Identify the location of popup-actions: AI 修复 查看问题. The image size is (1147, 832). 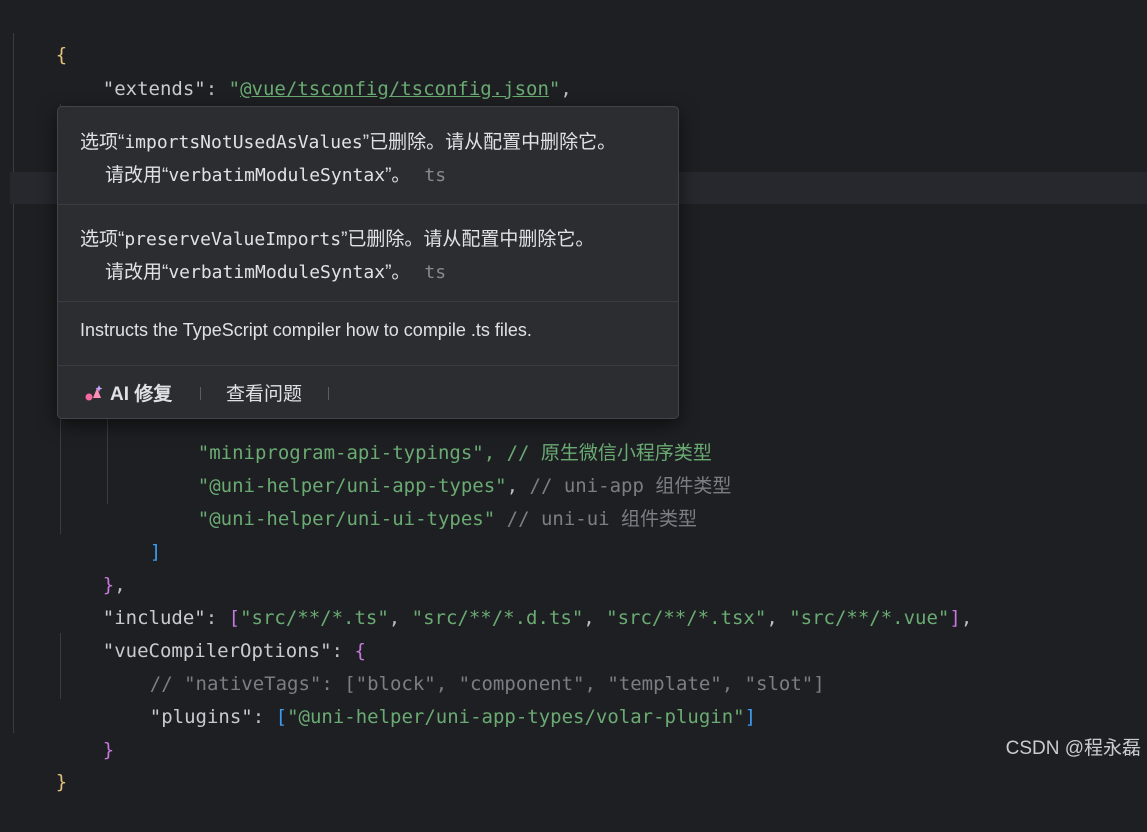
(368, 391).